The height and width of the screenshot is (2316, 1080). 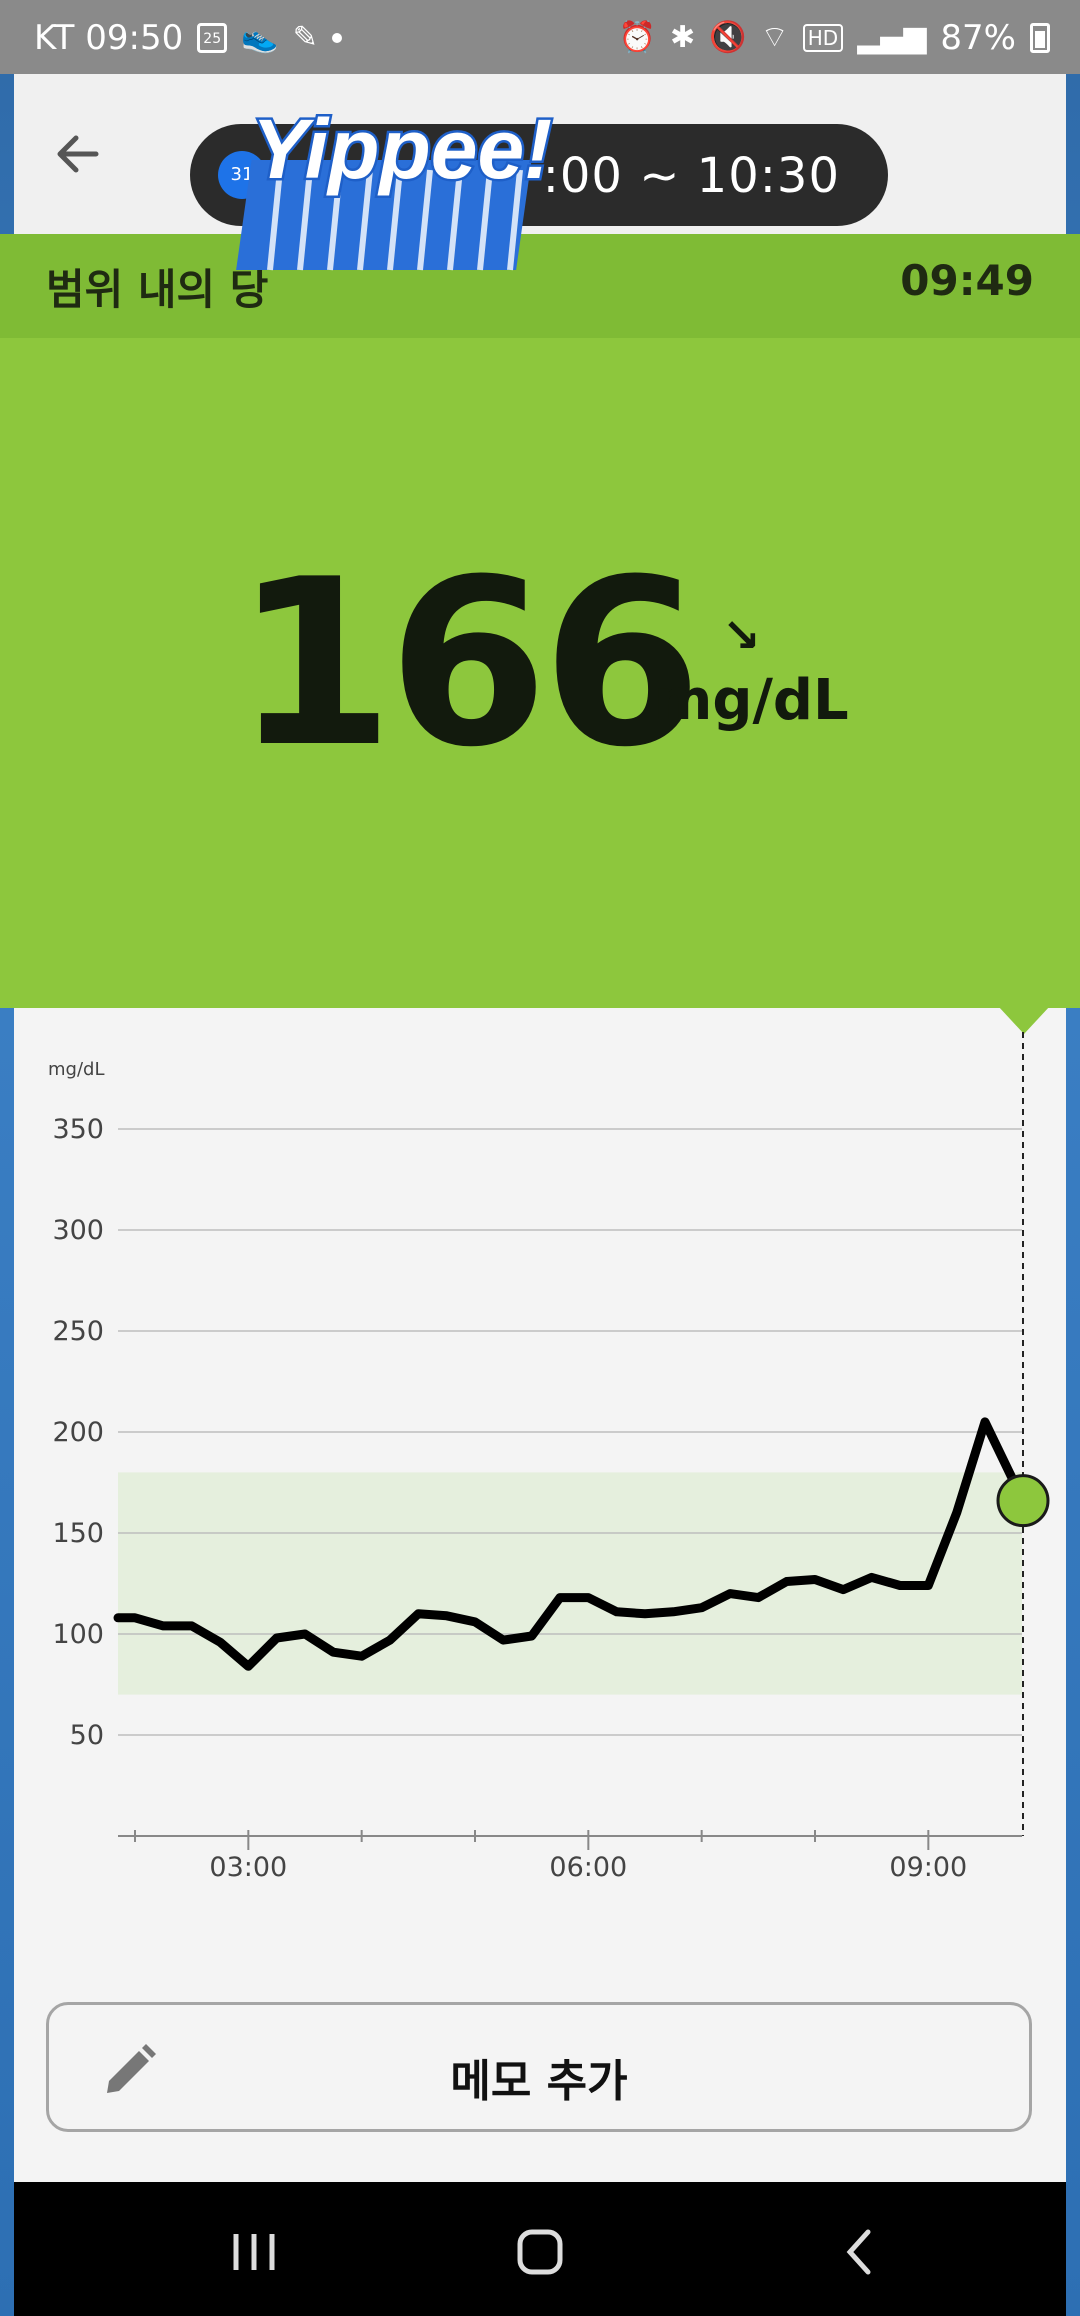 I want to click on x-tick-label: 09:00, so click(x=928, y=1867).